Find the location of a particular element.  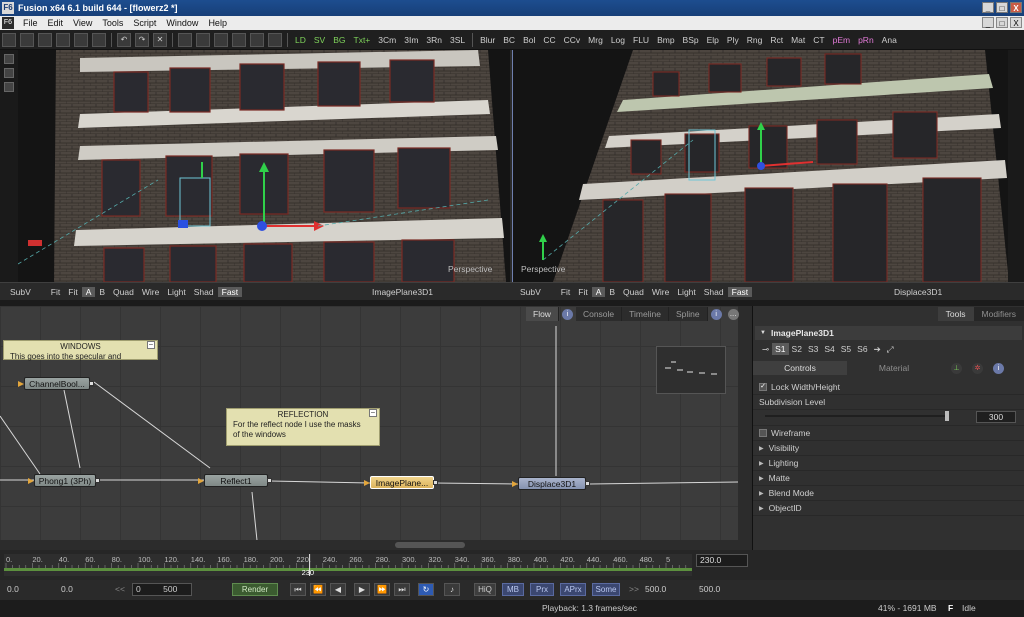

tool-blur: Blur is located at coordinates (487, 40).